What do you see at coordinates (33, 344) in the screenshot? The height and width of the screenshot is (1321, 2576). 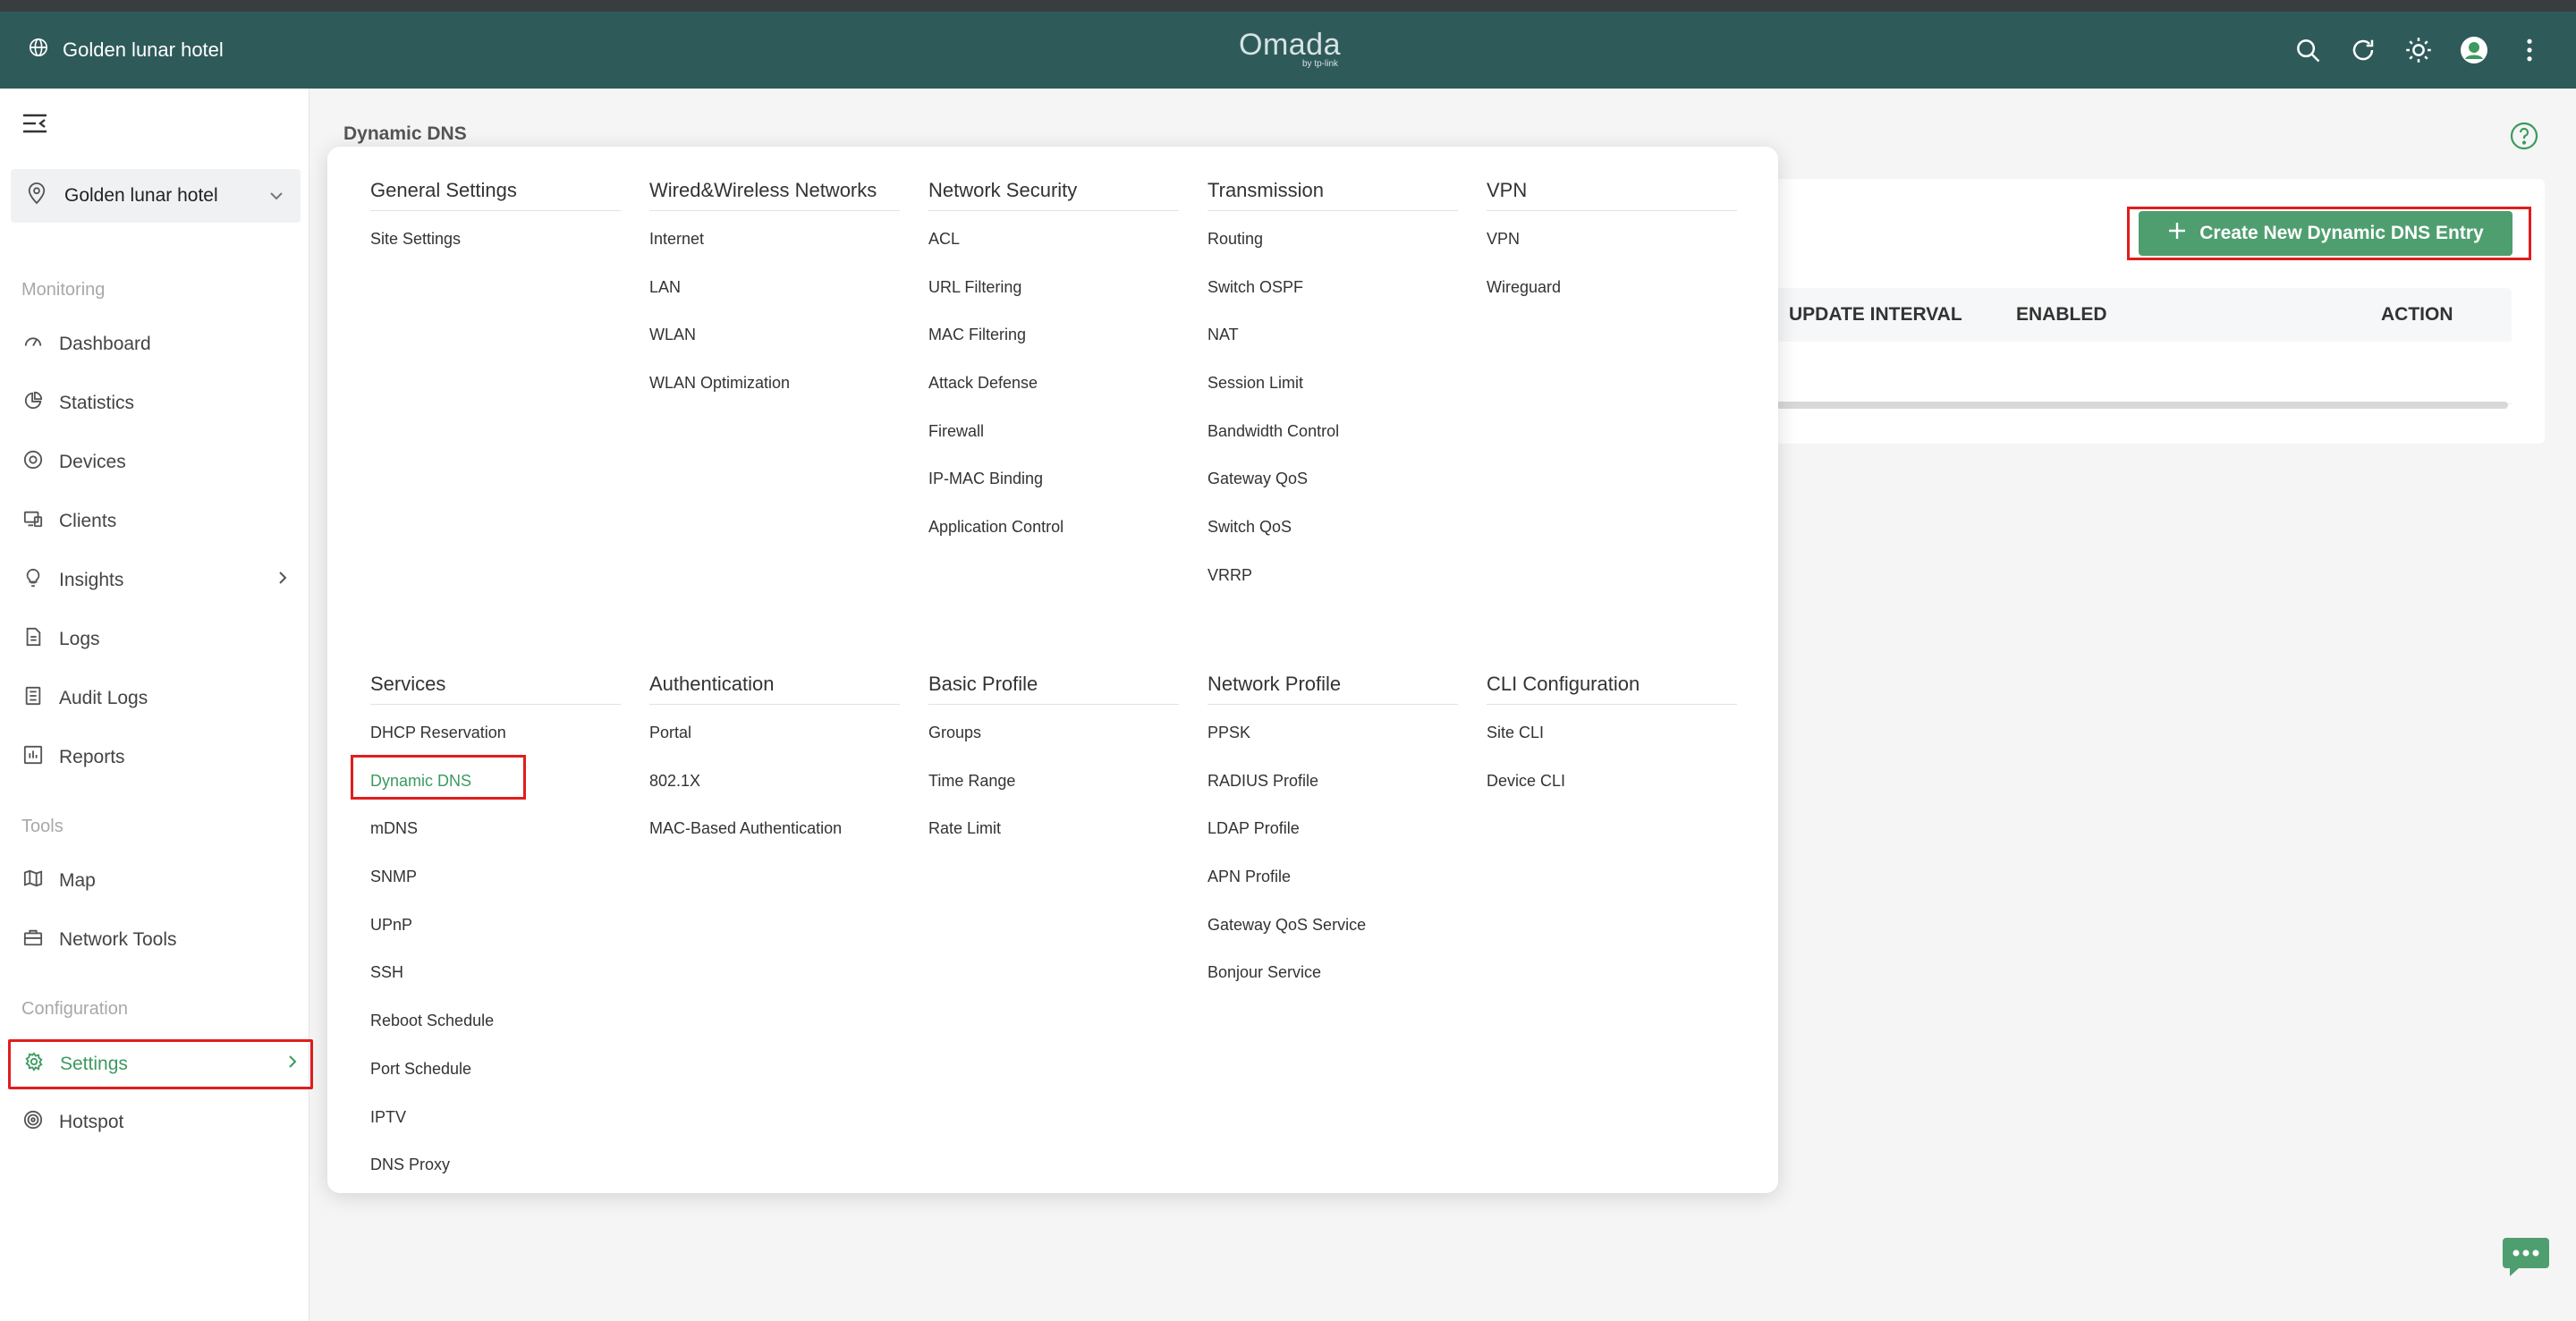 I see `dashboard-icon` at bounding box center [33, 344].